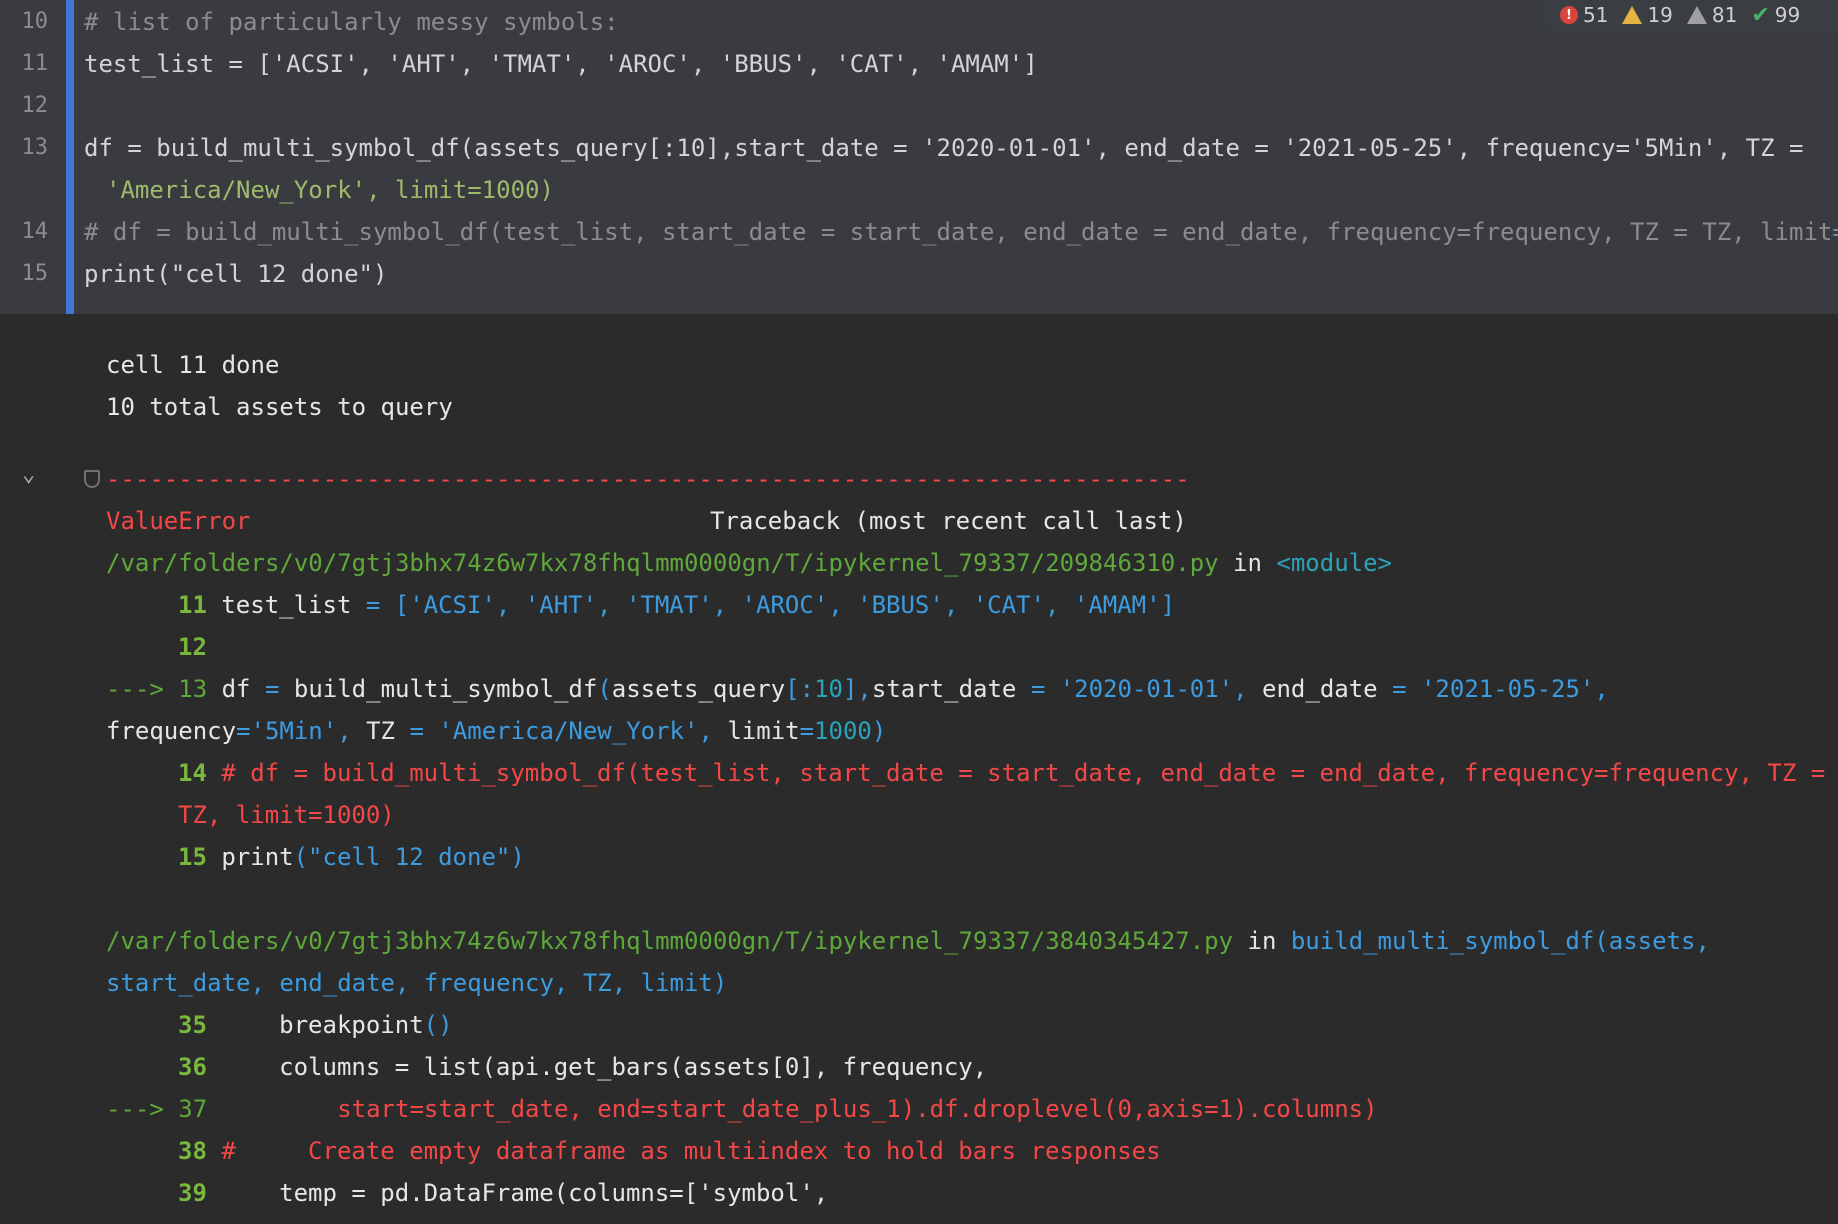 The image size is (1838, 1224). Describe the element at coordinates (1711, 15) in the screenshot. I see `weak-warning-count: 81` at that location.